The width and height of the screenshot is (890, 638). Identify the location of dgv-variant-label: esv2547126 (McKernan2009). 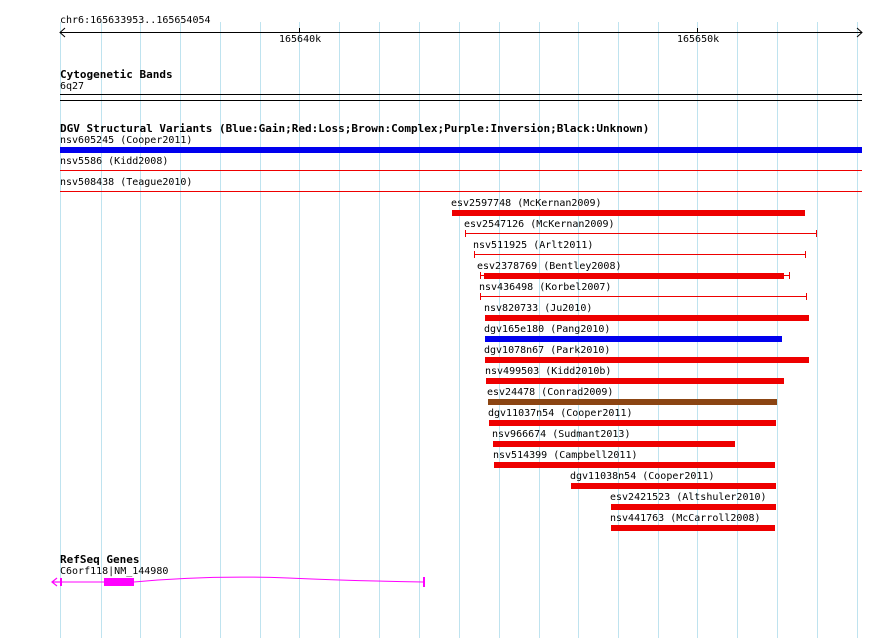
(539, 225).